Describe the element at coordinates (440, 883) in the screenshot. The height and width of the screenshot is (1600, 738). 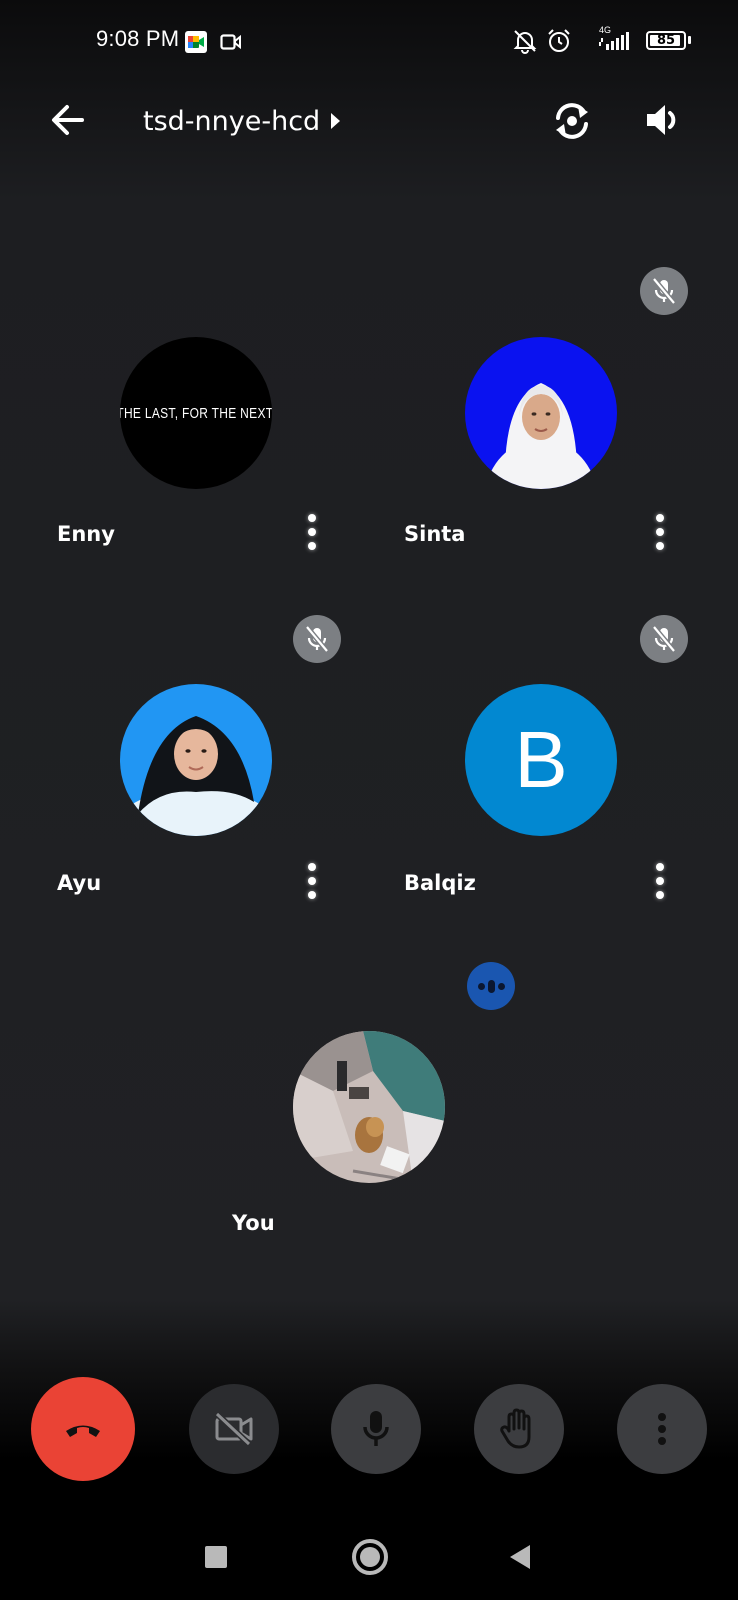
I see `participant-name-balqiz: Balqiz` at that location.